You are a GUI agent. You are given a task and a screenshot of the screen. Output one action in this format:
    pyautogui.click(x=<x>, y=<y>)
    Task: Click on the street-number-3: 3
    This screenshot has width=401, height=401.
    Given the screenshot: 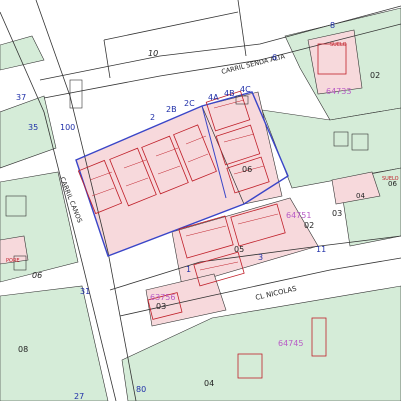 What is the action you would take?
    pyautogui.click(x=260, y=257)
    